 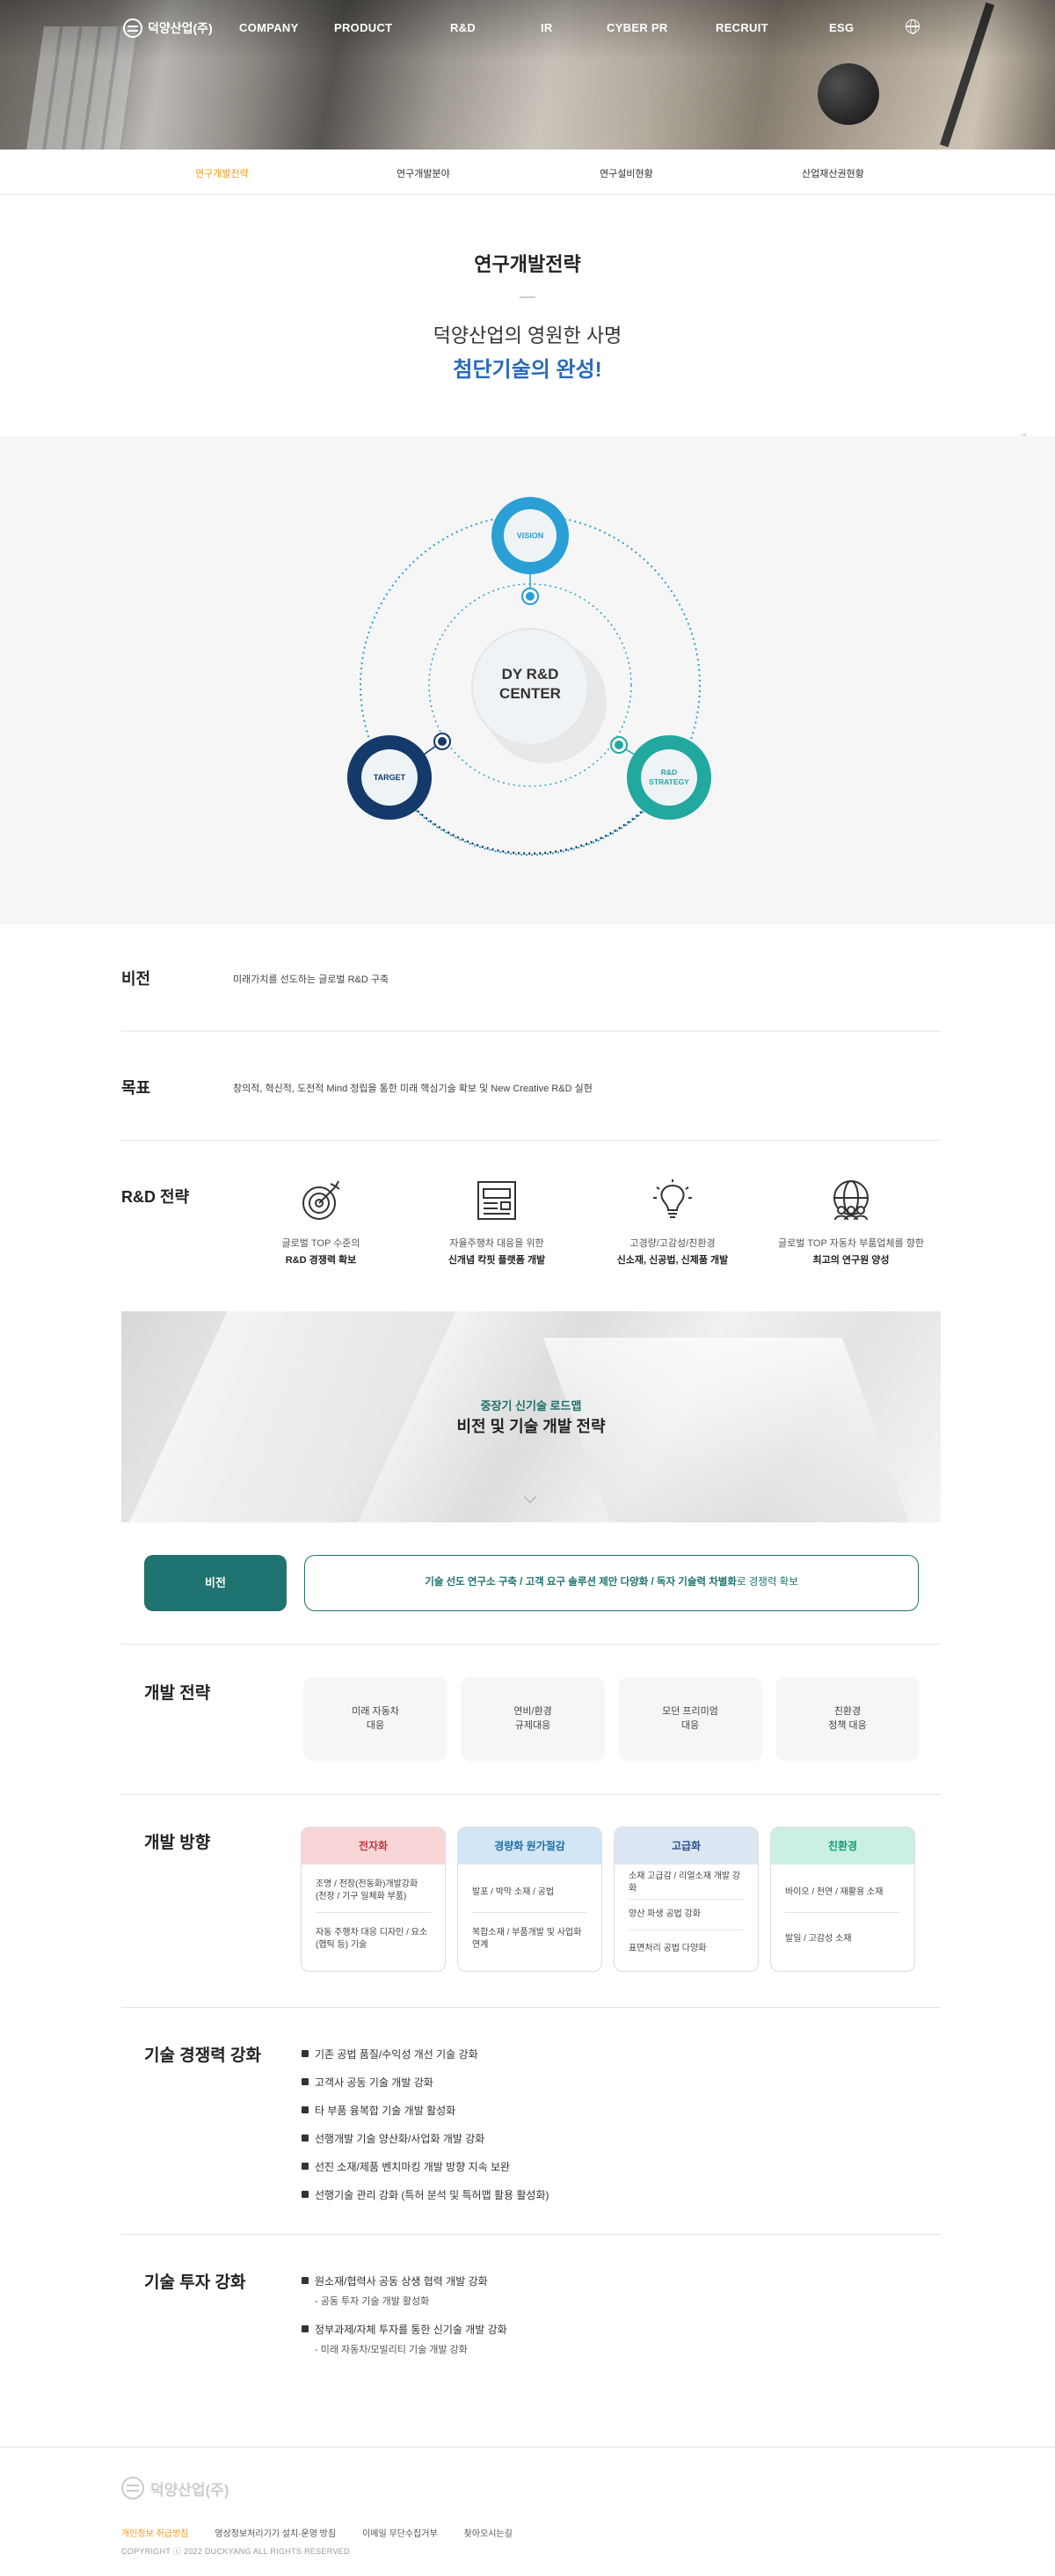 I want to click on logo: 덕양산업(주), so click(x=168, y=28).